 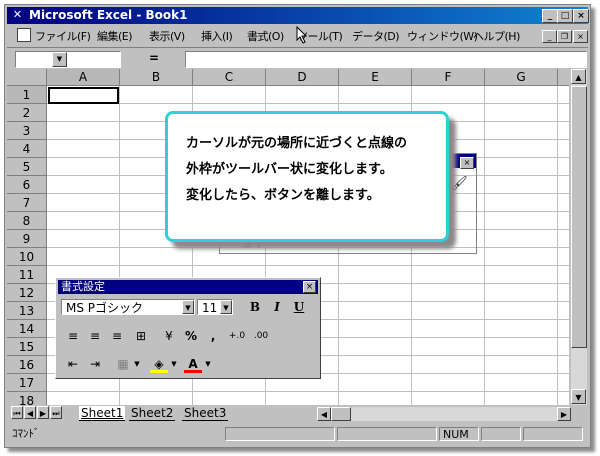 I want to click on decrease-indent-icon: ⇤, so click(x=73, y=364).